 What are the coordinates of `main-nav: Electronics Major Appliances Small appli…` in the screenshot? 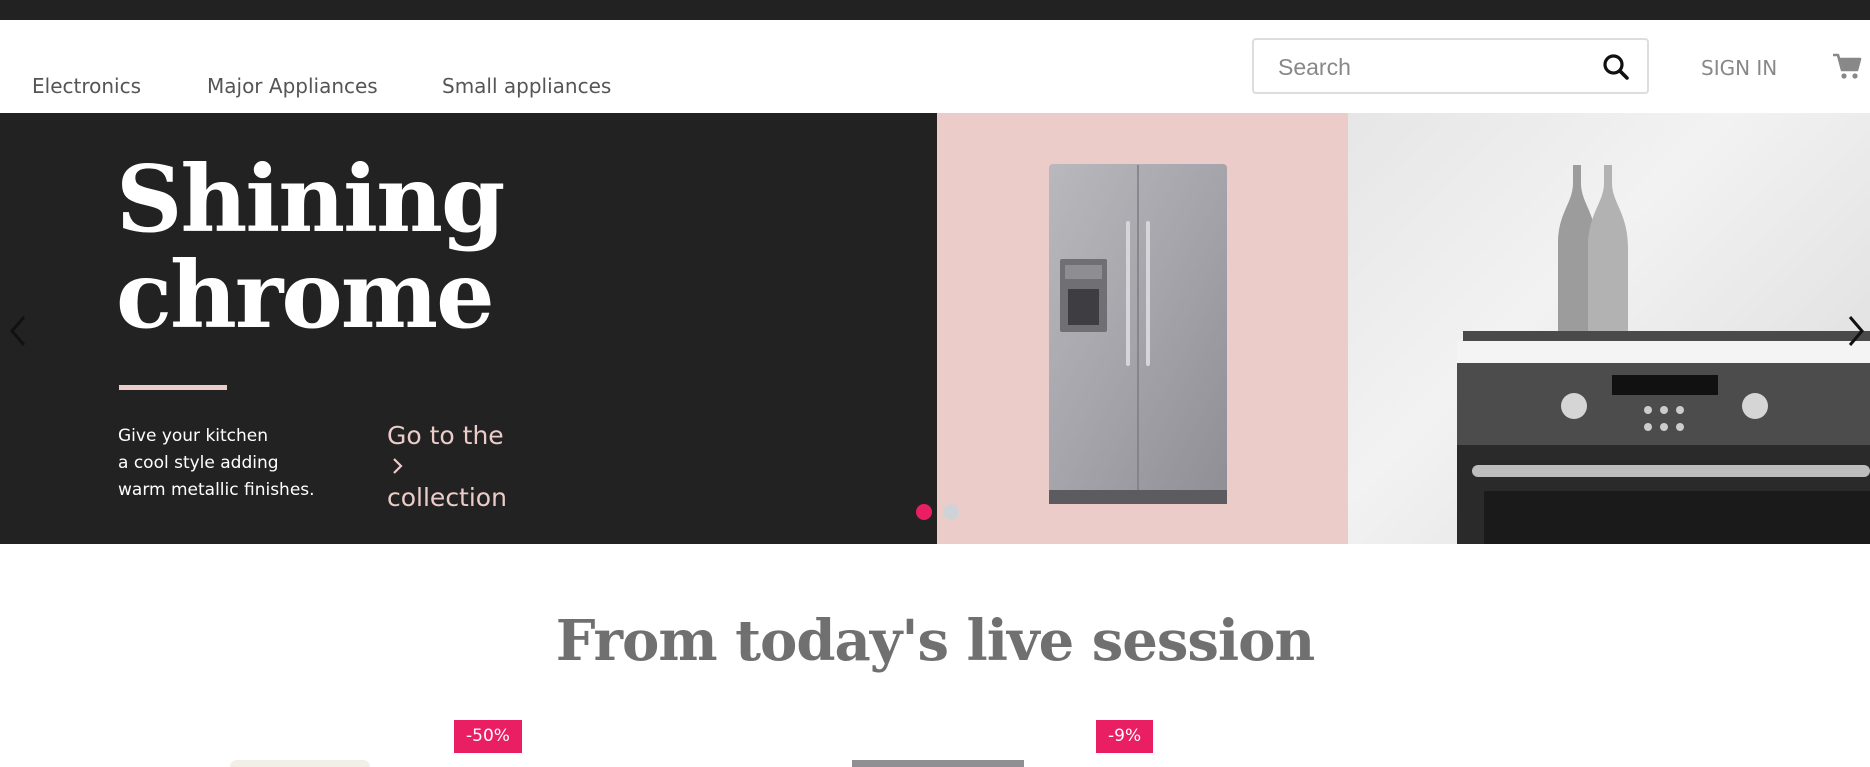 It's located at (935, 66).